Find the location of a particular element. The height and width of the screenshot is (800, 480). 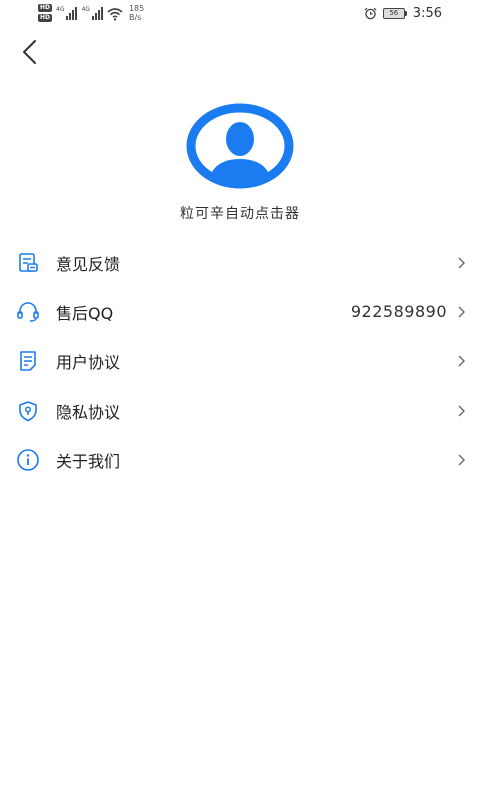

battery-icon: 56 is located at coordinates (394, 13).